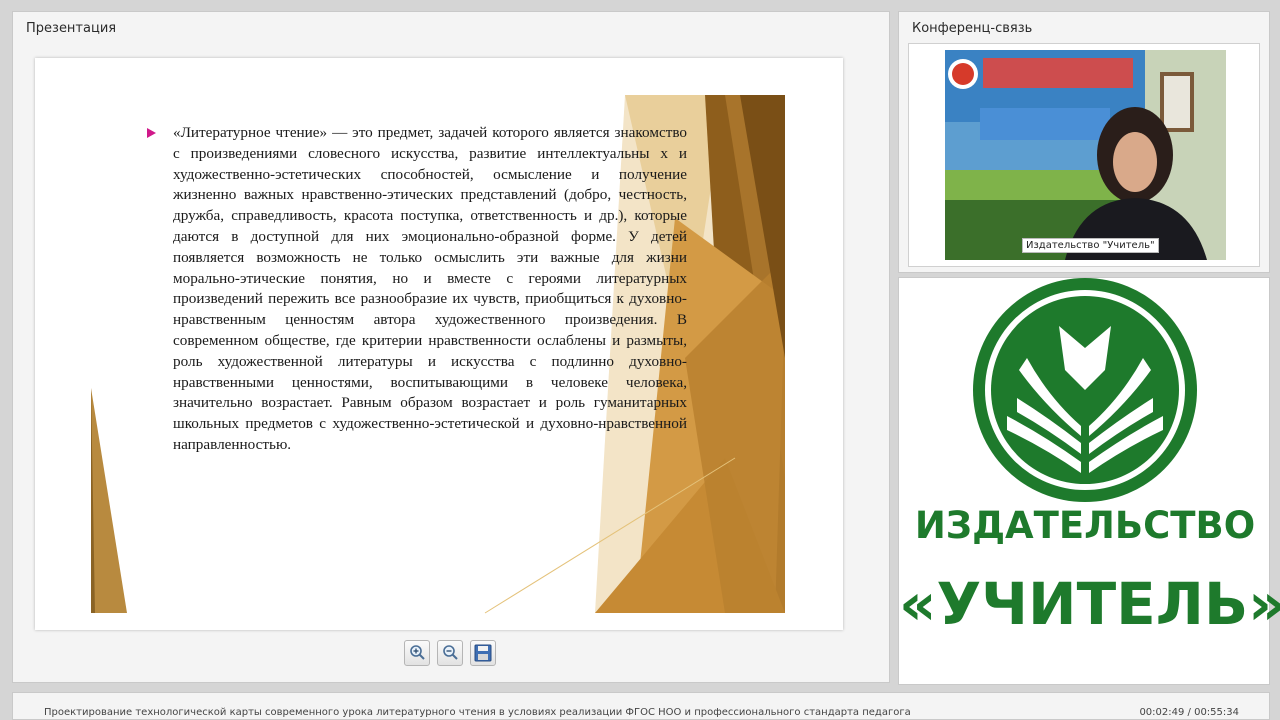  I want to click on participant-name-label: Издательство "Учитель", so click(1090, 245).